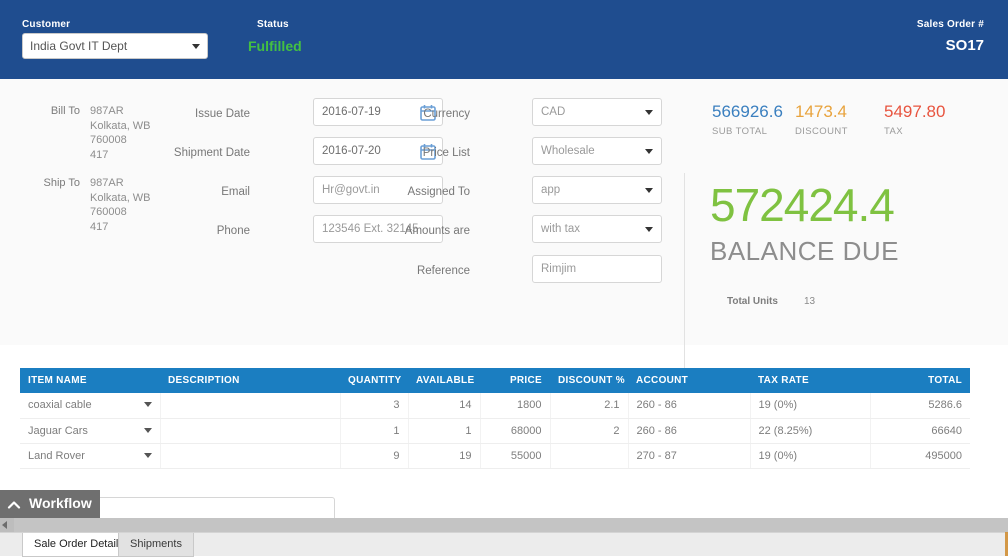 The image size is (1008, 557). Describe the element at coordinates (515, 380) in the screenshot. I see `col-price: PRICE` at that location.